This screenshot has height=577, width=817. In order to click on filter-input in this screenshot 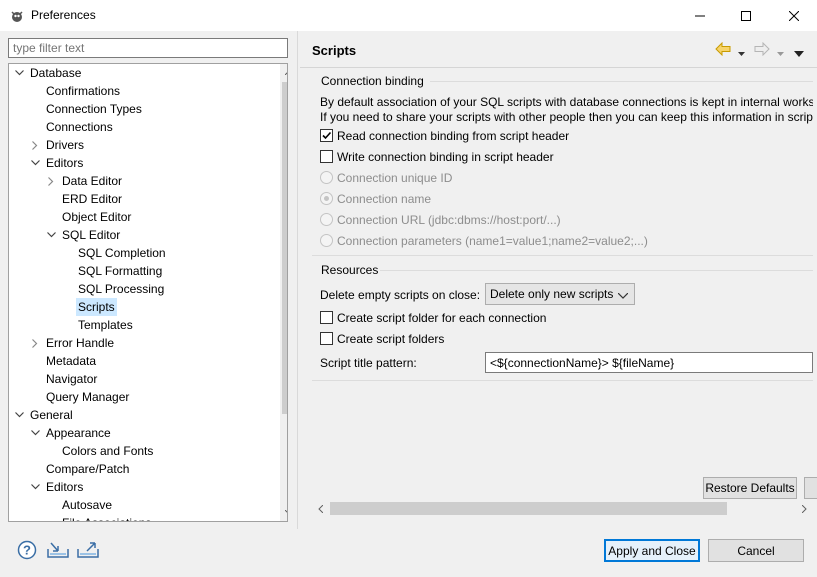, I will do `click(148, 48)`.